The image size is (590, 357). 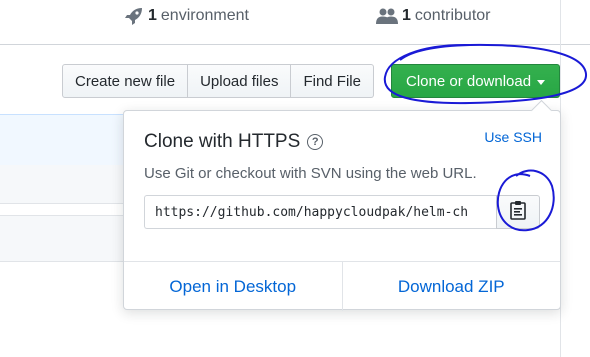 What do you see at coordinates (541, 110) in the screenshot?
I see `dropdown-pointer` at bounding box center [541, 110].